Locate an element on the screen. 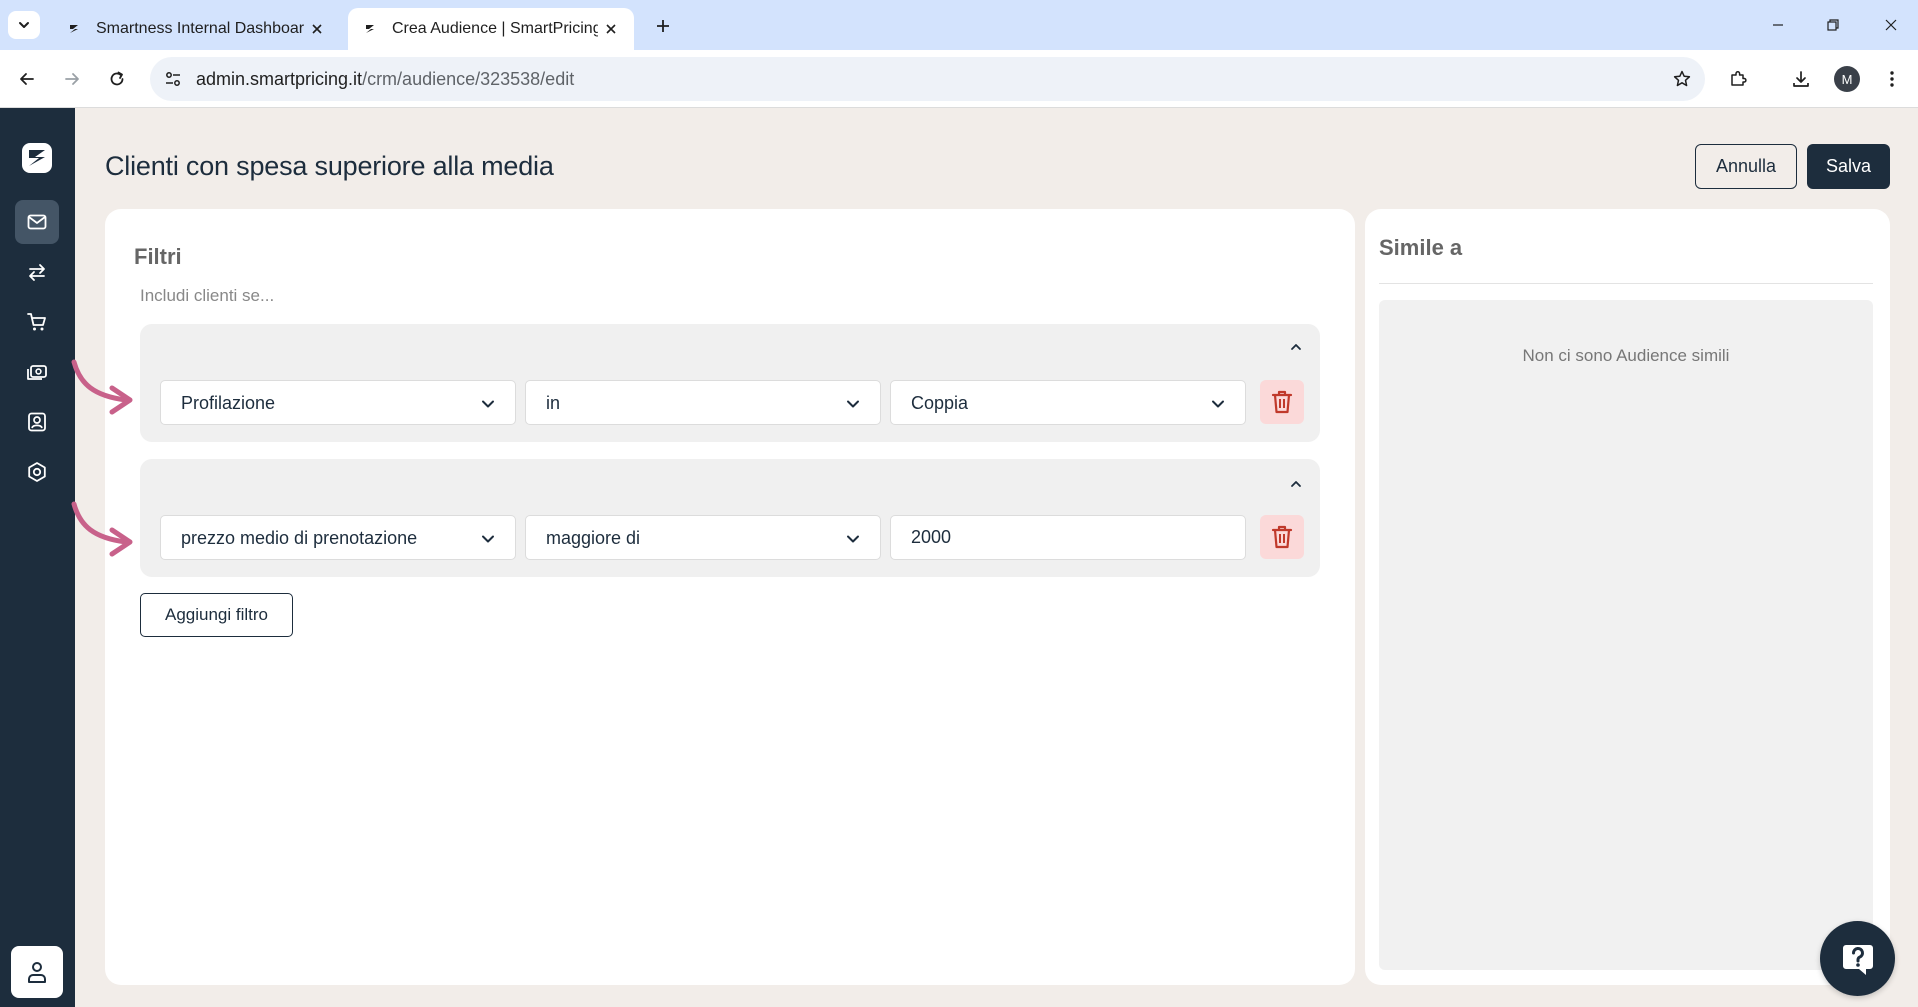  browser-menu-button is located at coordinates (1892, 79).